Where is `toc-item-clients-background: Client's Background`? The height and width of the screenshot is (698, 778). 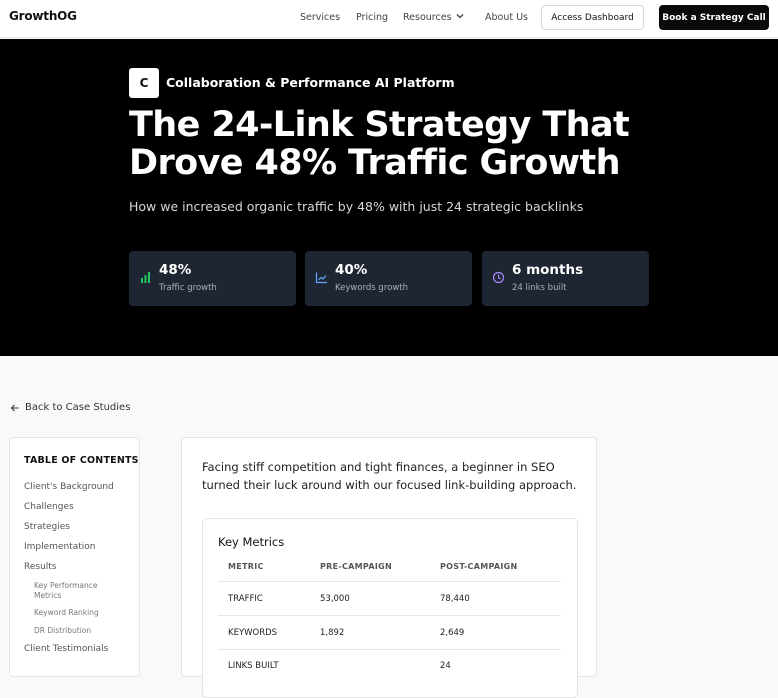
toc-item-clients-background: Client's Background is located at coordinates (69, 487).